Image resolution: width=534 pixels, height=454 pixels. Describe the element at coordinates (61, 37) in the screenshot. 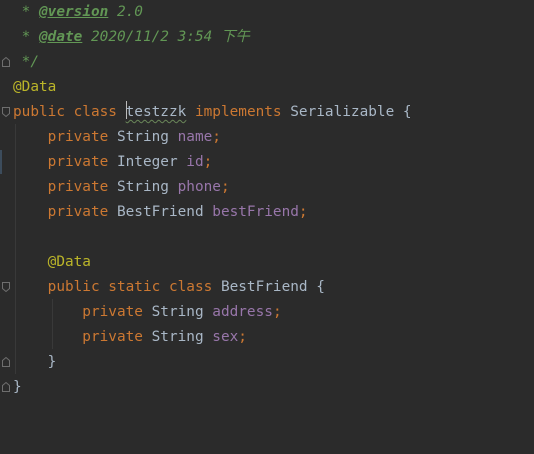

I see `code-token: @date` at that location.